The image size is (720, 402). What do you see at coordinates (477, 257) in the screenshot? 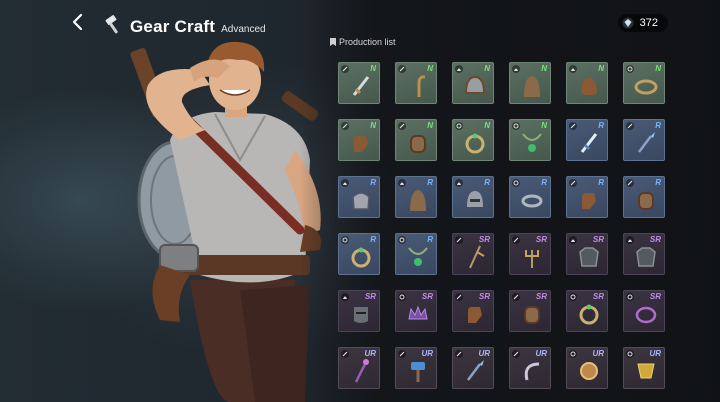
I see `pike-icon` at bounding box center [477, 257].